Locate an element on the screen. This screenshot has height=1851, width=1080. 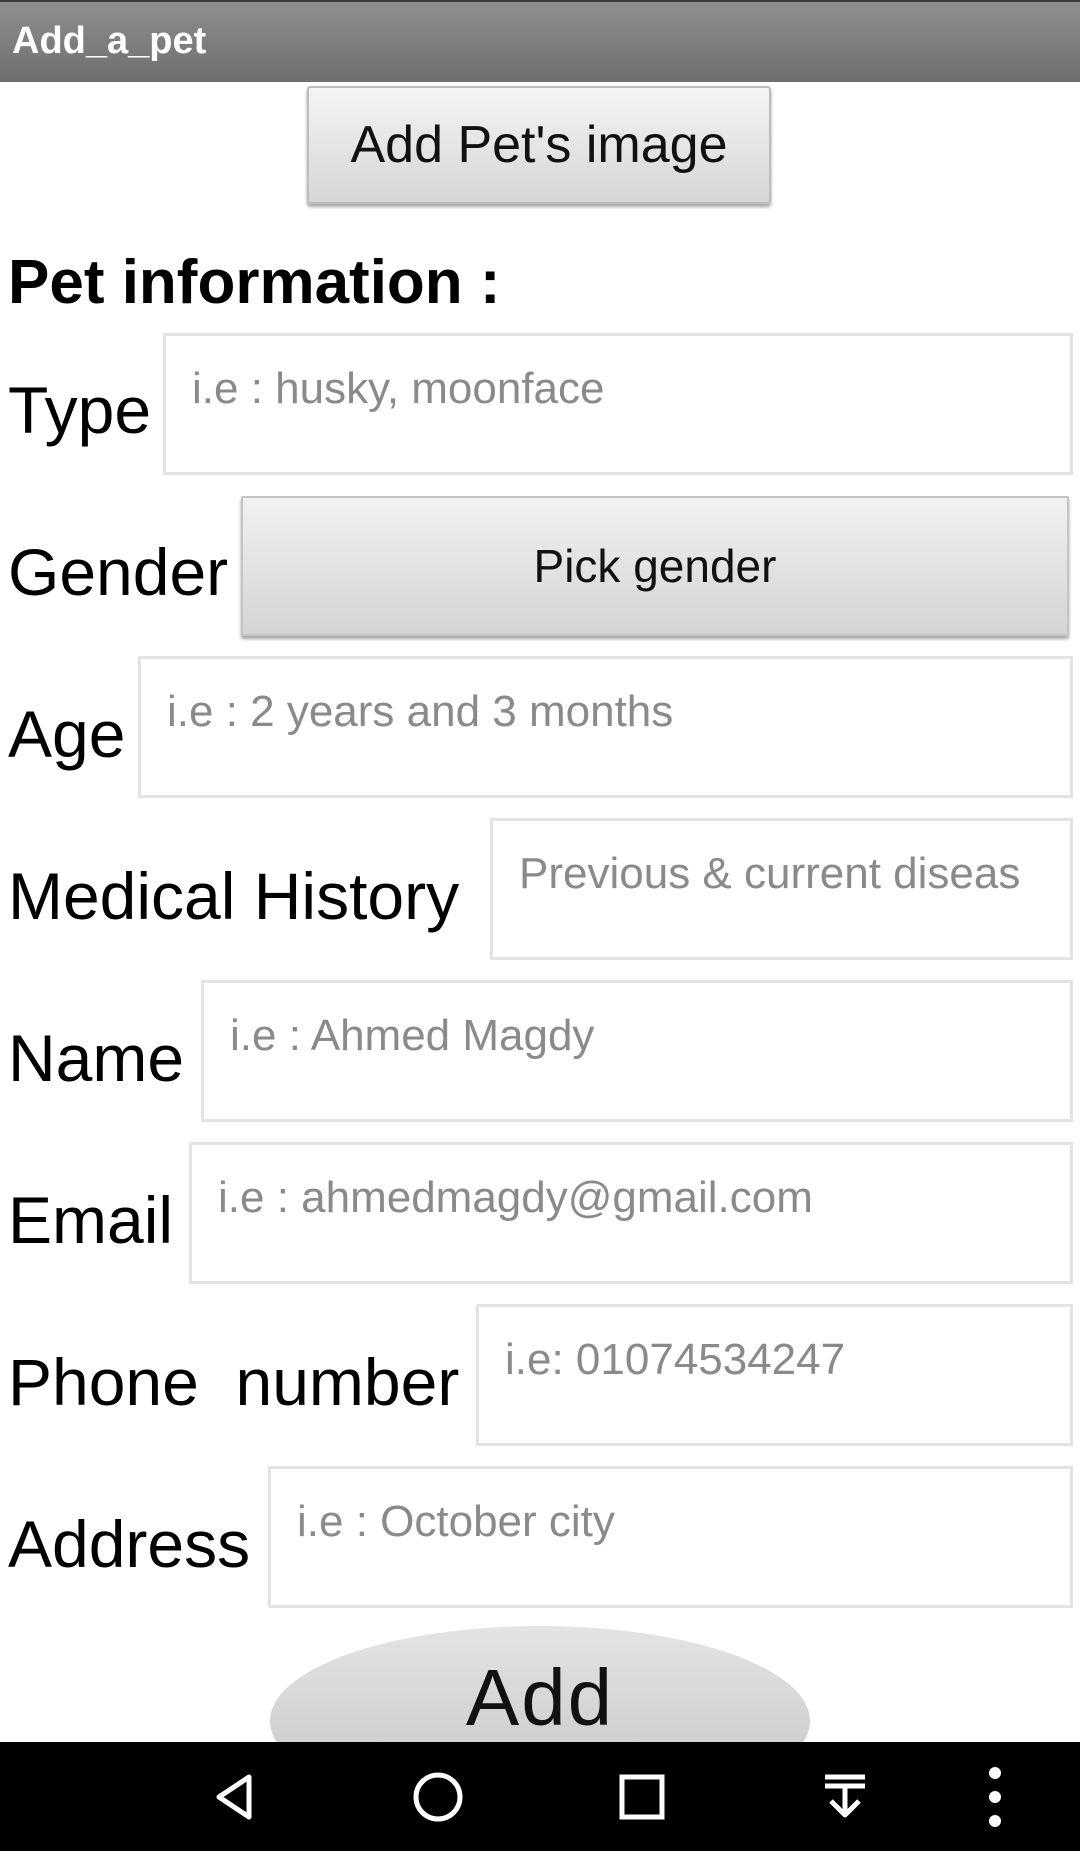
phone-number-placeholder: i.e: 01074534247 is located at coordinates (675, 1359).